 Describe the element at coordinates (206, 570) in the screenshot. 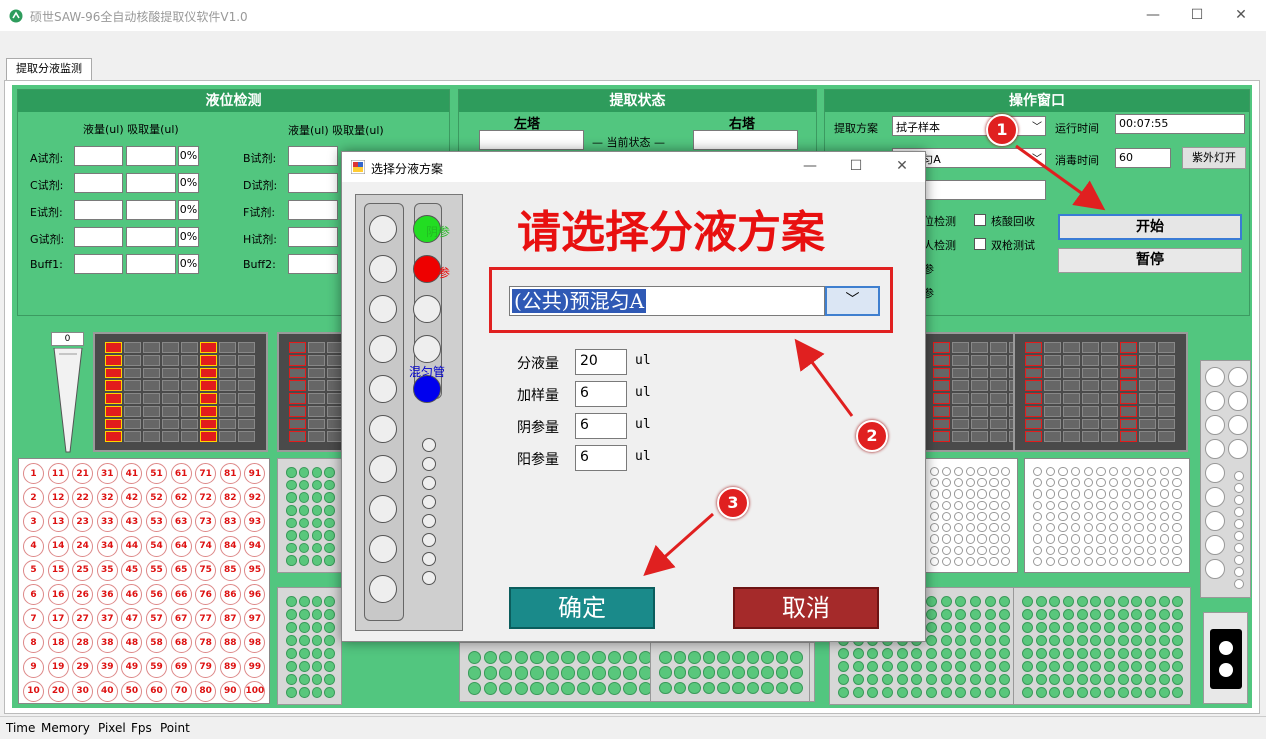

I see `sample-well: 75` at that location.